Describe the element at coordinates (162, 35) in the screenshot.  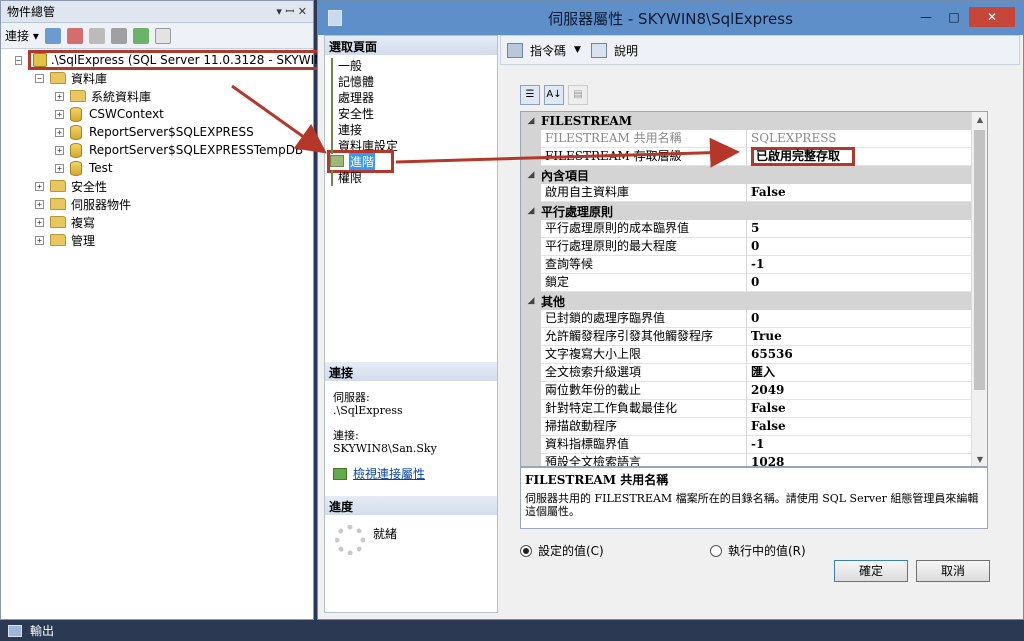
I see `activity-monitor-icon` at that location.